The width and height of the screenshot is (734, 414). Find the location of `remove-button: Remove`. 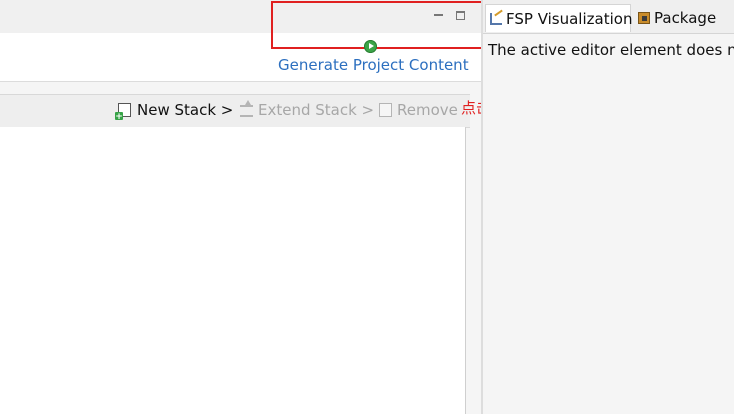

remove-button: Remove is located at coordinates (427, 110).